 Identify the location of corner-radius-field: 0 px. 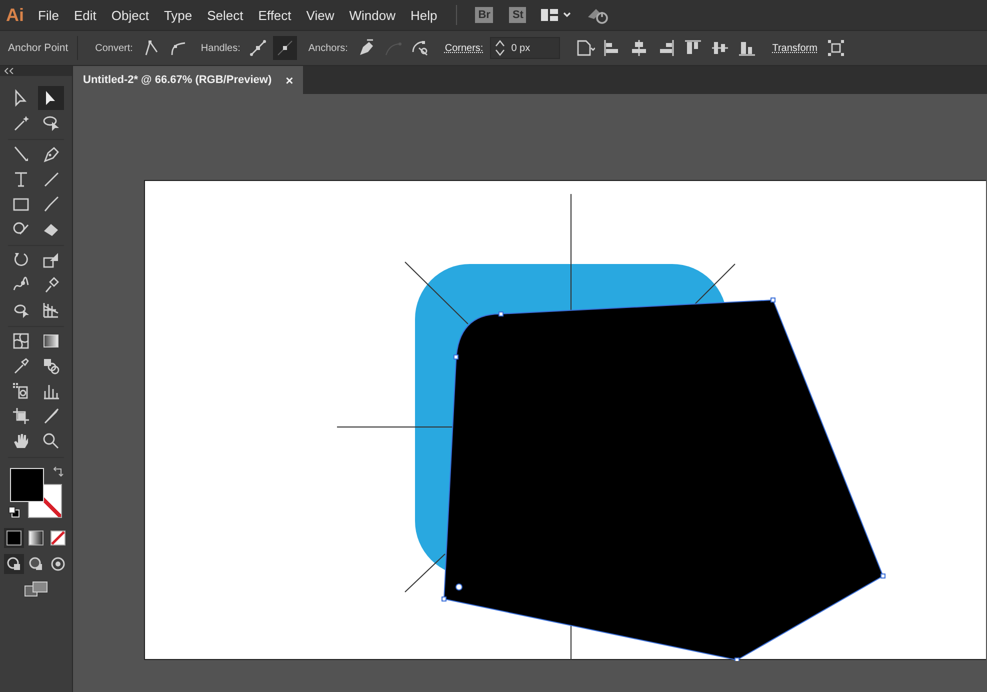
(525, 48).